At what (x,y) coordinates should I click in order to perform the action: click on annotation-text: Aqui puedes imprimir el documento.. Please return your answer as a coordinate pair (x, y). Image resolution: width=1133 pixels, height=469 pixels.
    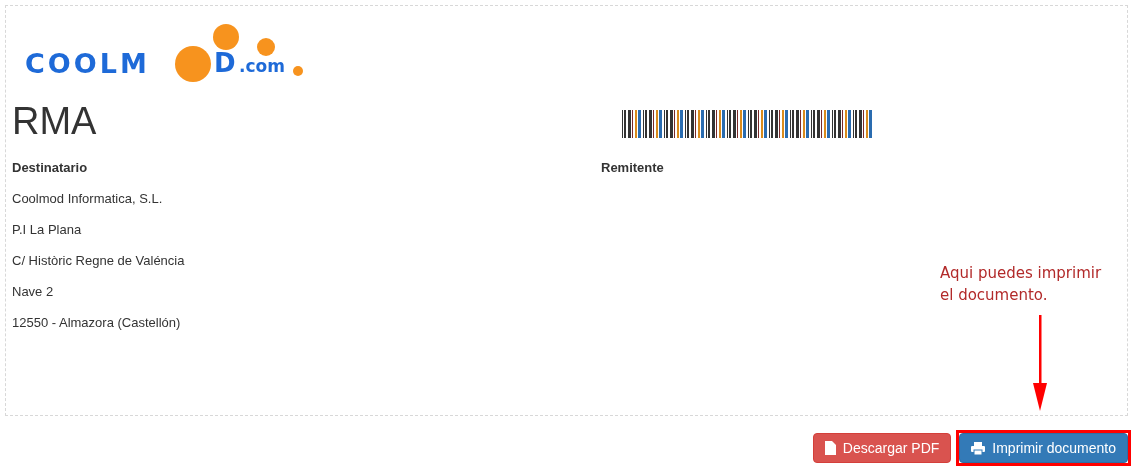
    Looking at the image, I should click on (1021, 284).